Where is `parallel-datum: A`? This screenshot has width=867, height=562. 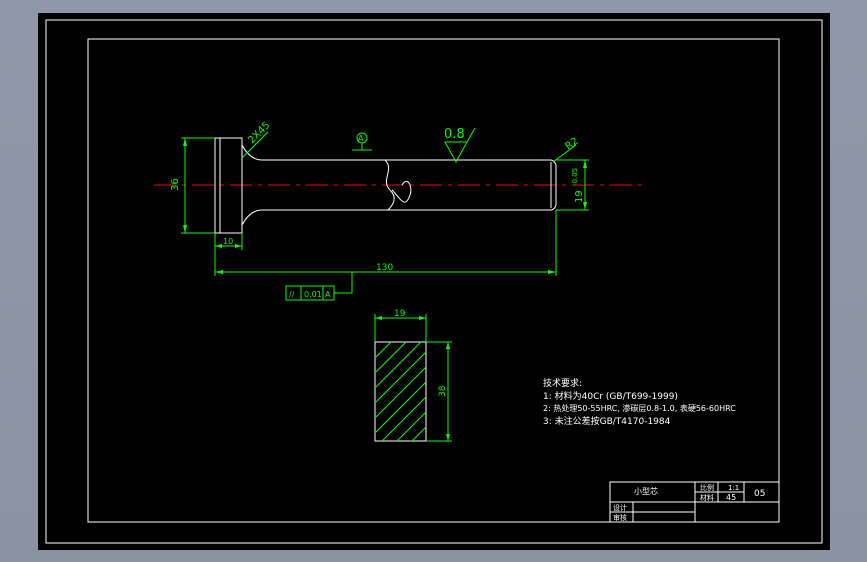 parallel-datum: A is located at coordinates (328, 294).